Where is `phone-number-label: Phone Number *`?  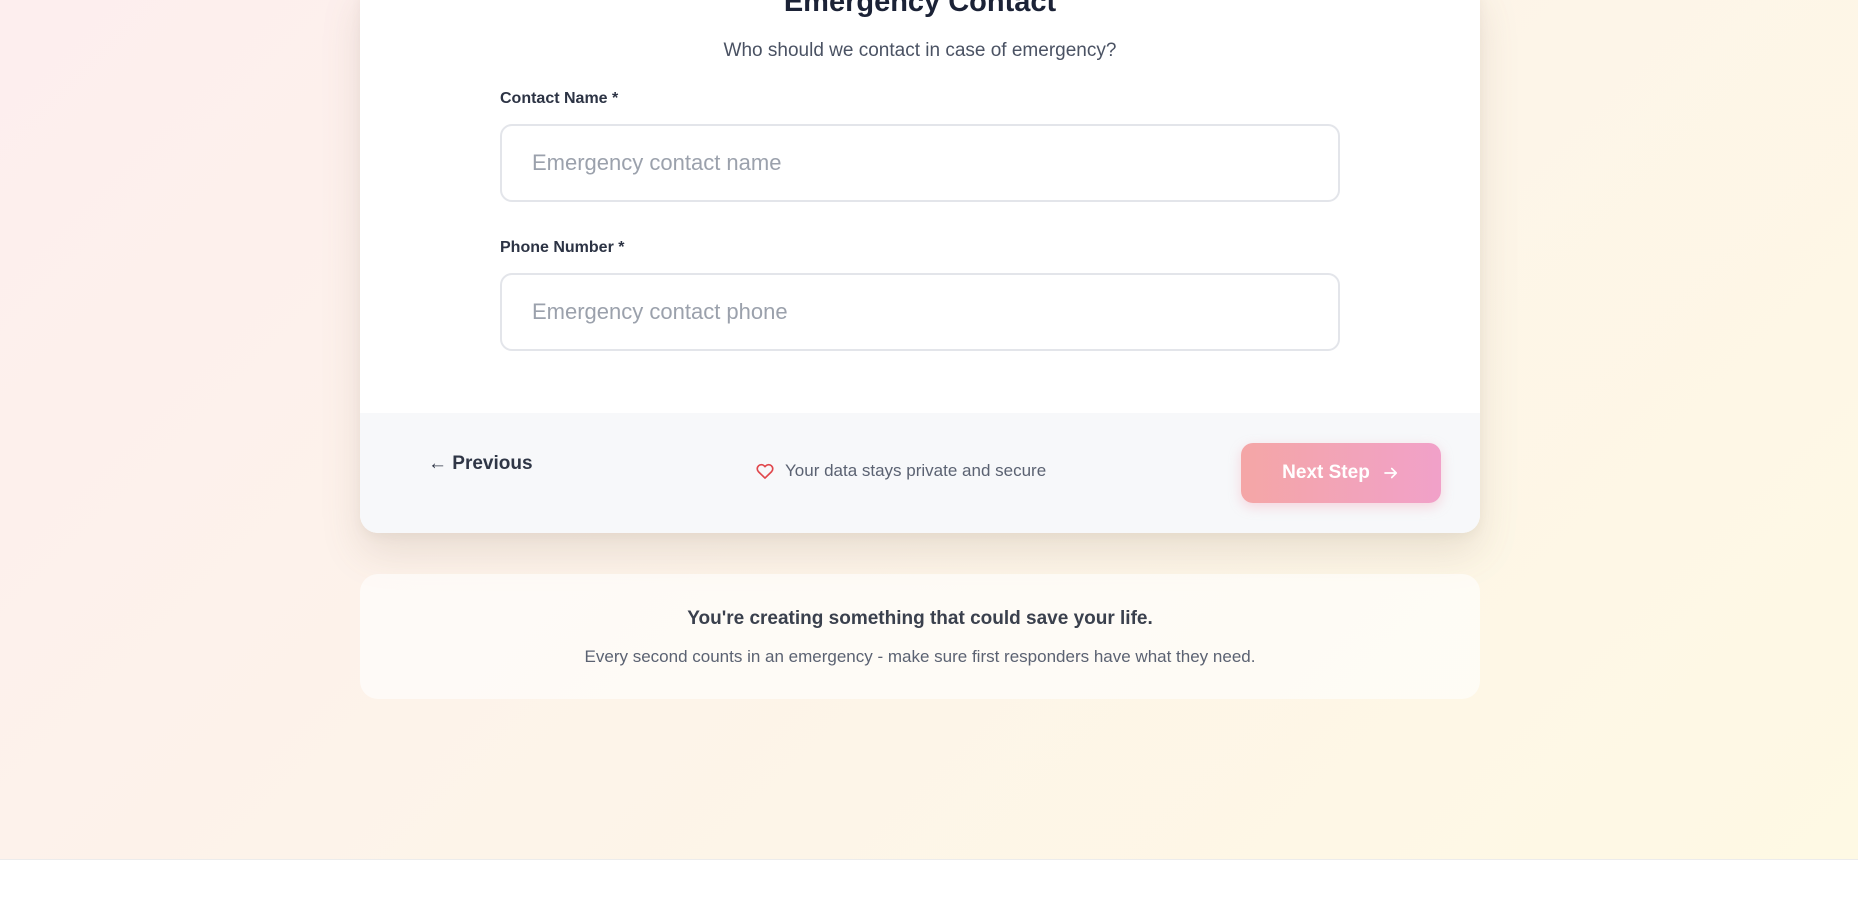
phone-number-label: Phone Number * is located at coordinates (562, 247).